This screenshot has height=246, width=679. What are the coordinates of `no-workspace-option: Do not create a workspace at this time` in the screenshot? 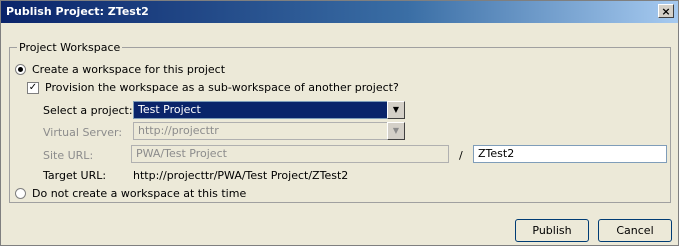 It's located at (130, 193).